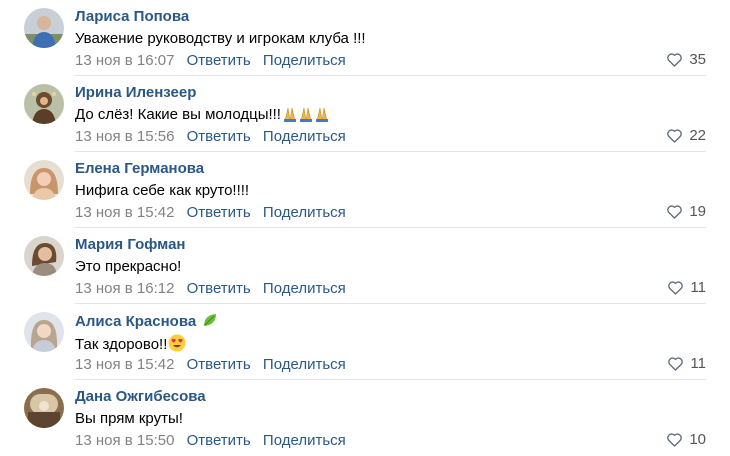  What do you see at coordinates (140, 396) in the screenshot?
I see `author-name: Дана Ожгибесова` at bounding box center [140, 396].